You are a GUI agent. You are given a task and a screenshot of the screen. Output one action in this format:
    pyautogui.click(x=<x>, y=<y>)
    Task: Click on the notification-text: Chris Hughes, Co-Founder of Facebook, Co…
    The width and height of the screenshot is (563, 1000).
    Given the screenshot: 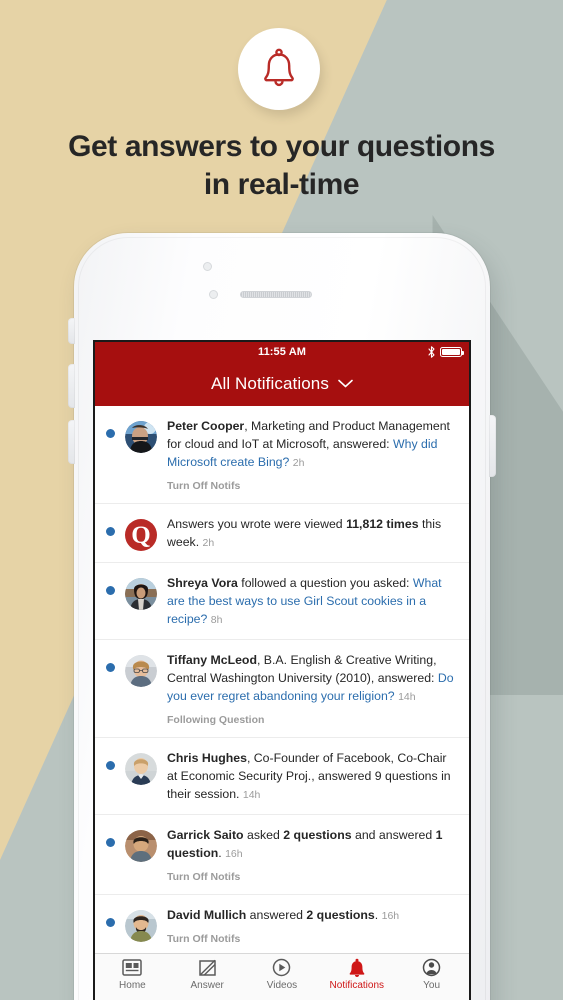 What is the action you would take?
    pyautogui.click(x=309, y=776)
    